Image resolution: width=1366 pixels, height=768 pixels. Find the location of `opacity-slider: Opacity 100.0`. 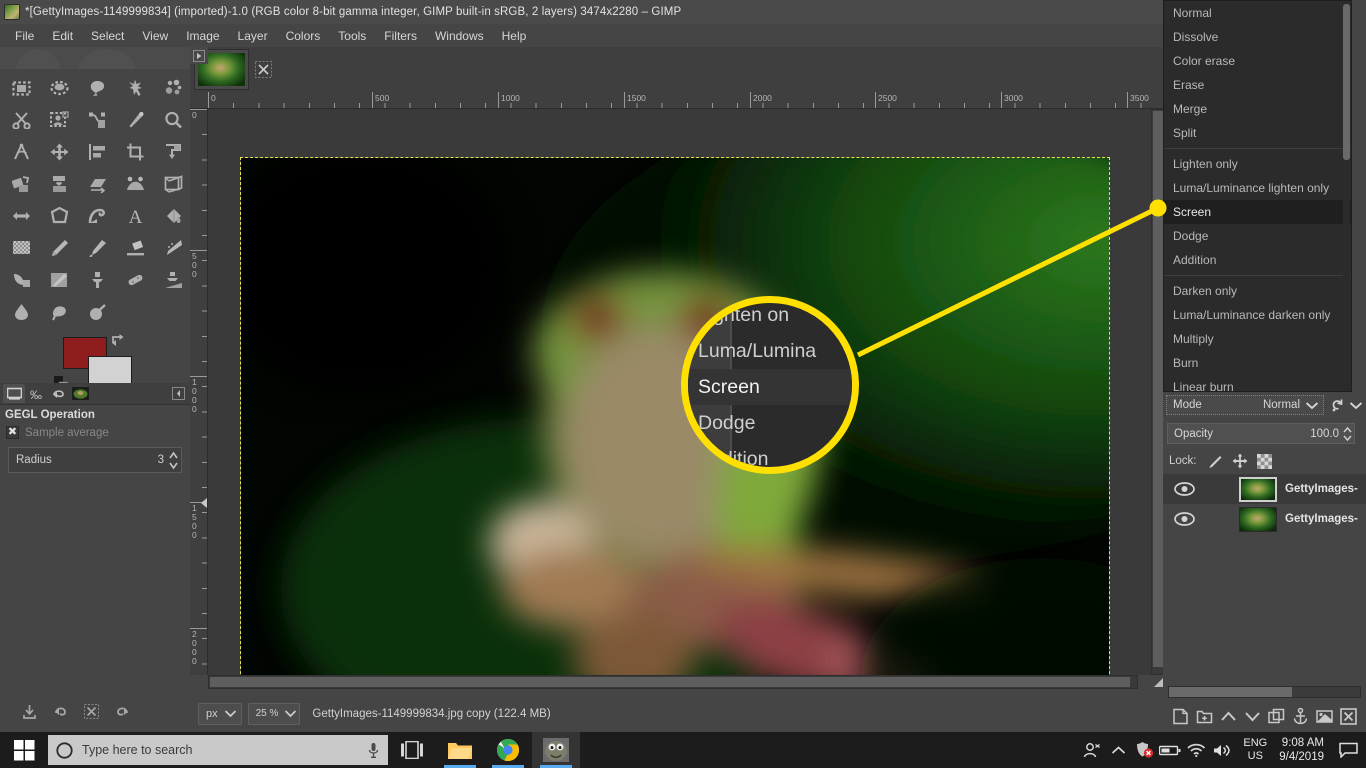

opacity-slider: Opacity 100.0 is located at coordinates (1261, 433).